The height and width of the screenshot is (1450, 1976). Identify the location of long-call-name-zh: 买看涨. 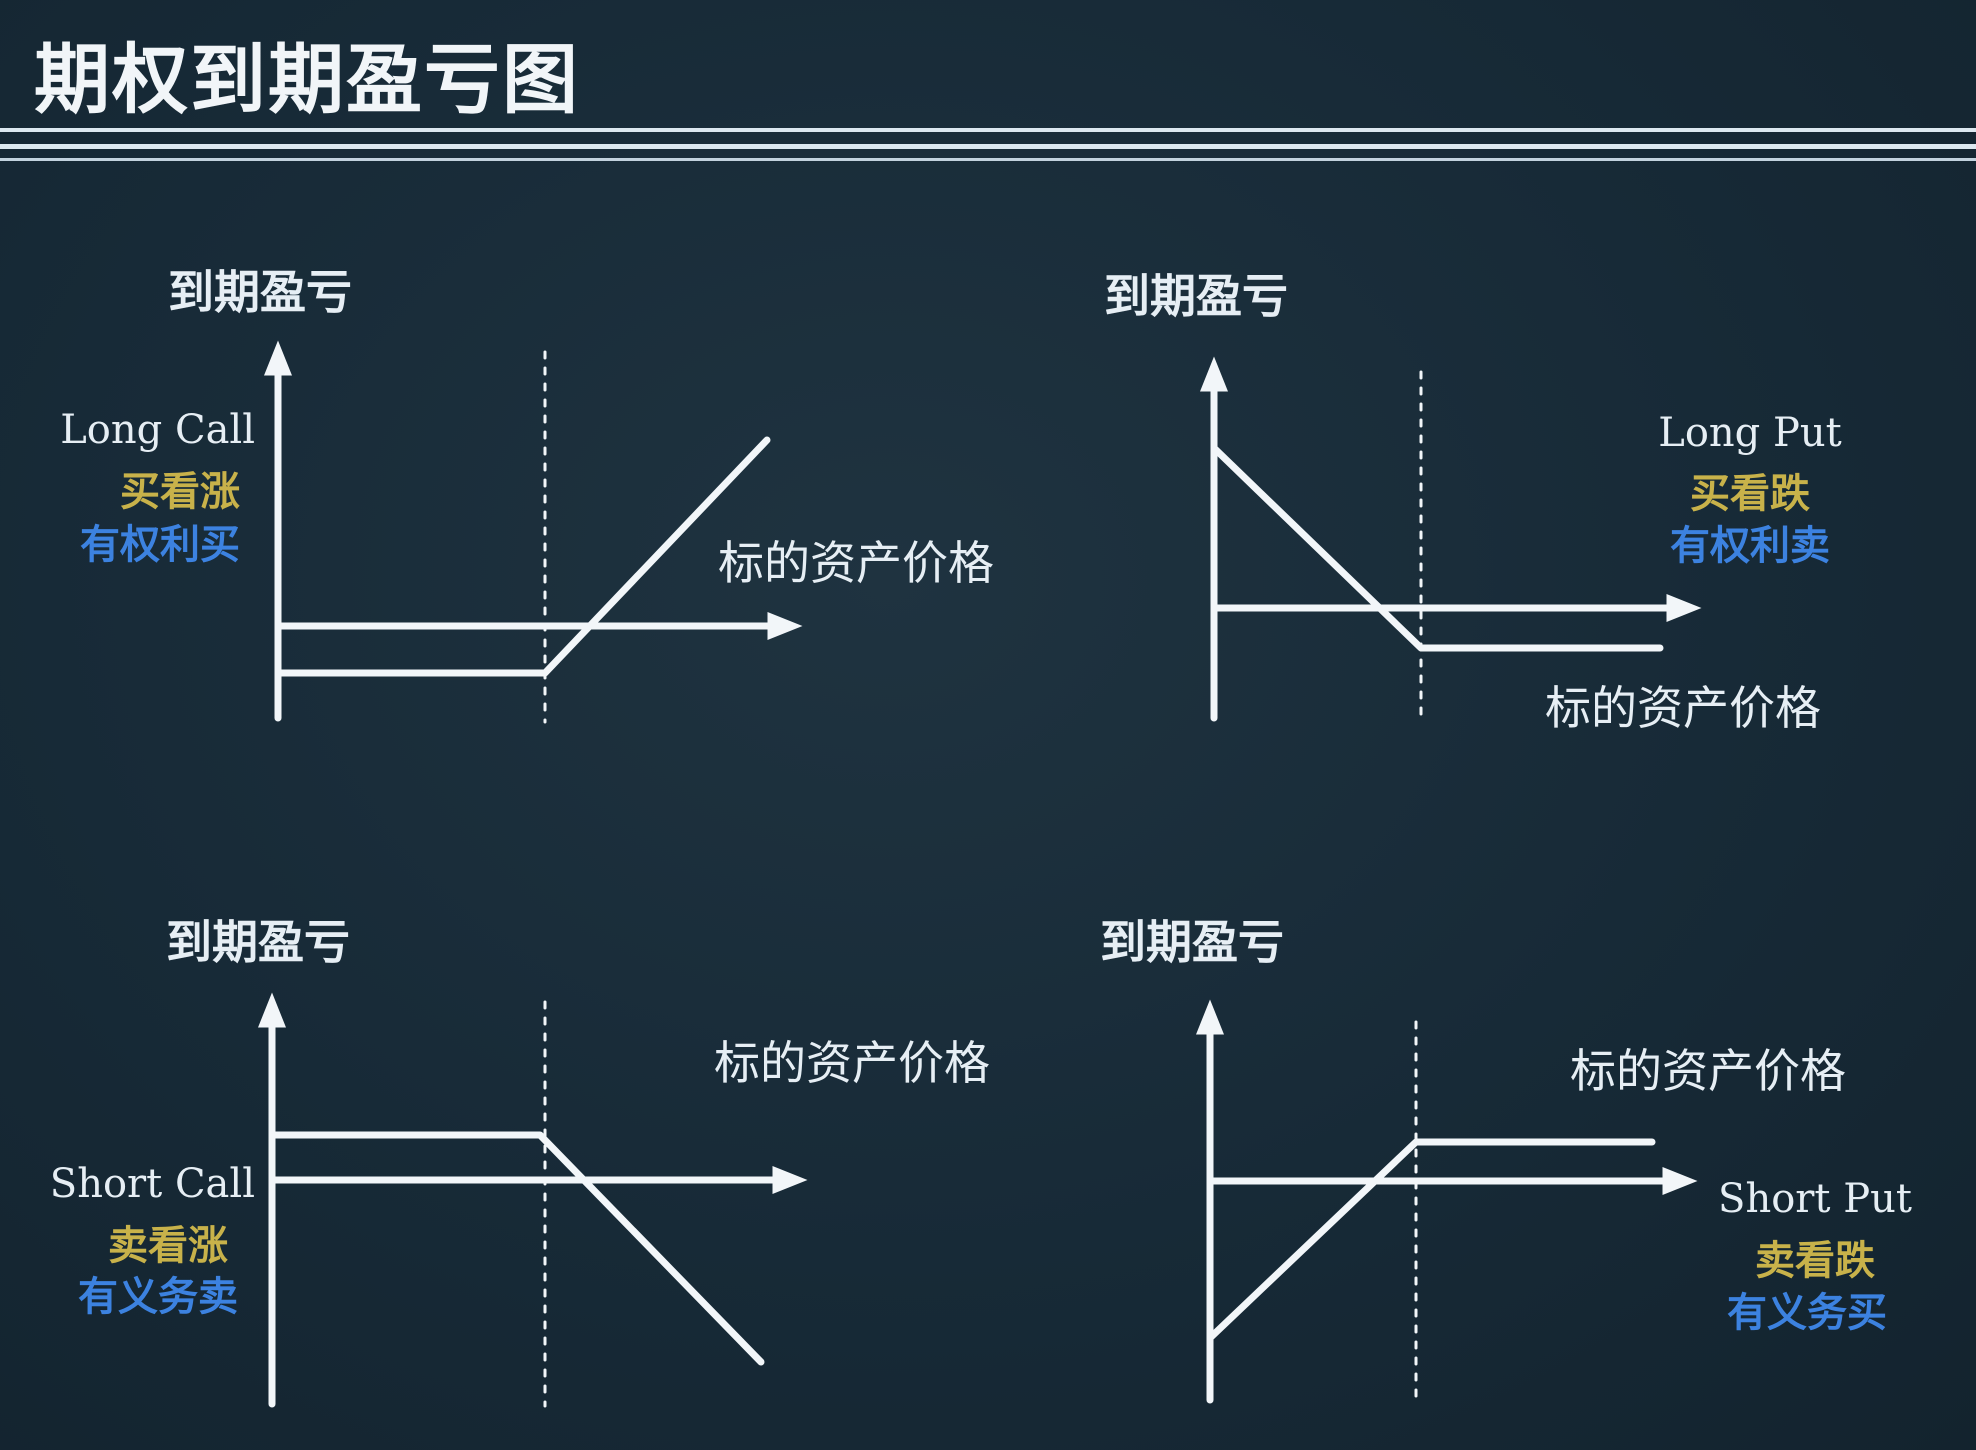
(180, 492).